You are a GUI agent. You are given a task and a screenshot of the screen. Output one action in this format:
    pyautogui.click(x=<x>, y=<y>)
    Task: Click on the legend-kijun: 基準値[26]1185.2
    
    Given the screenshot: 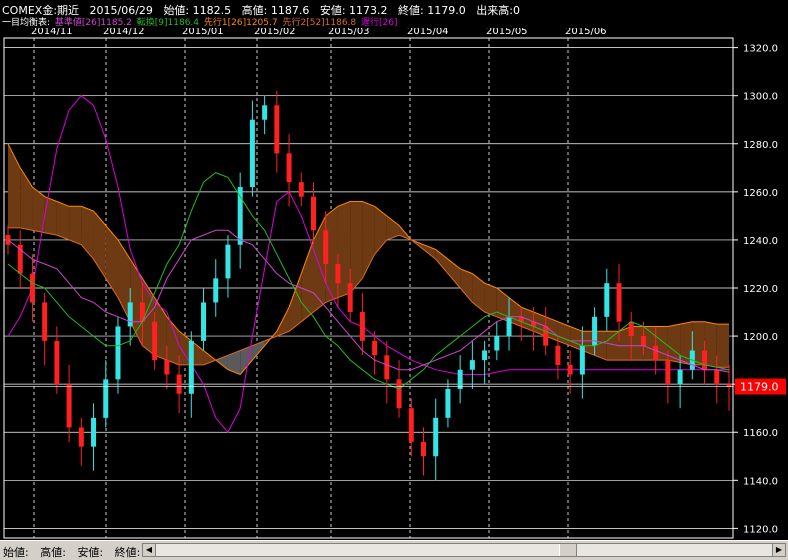 What is the action you would take?
    pyautogui.click(x=93, y=23)
    